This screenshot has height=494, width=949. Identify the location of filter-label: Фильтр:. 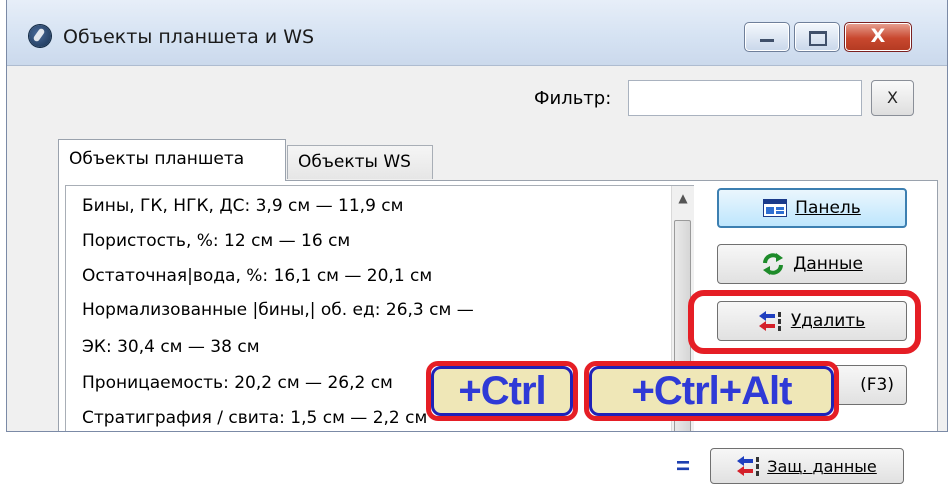
(573, 98).